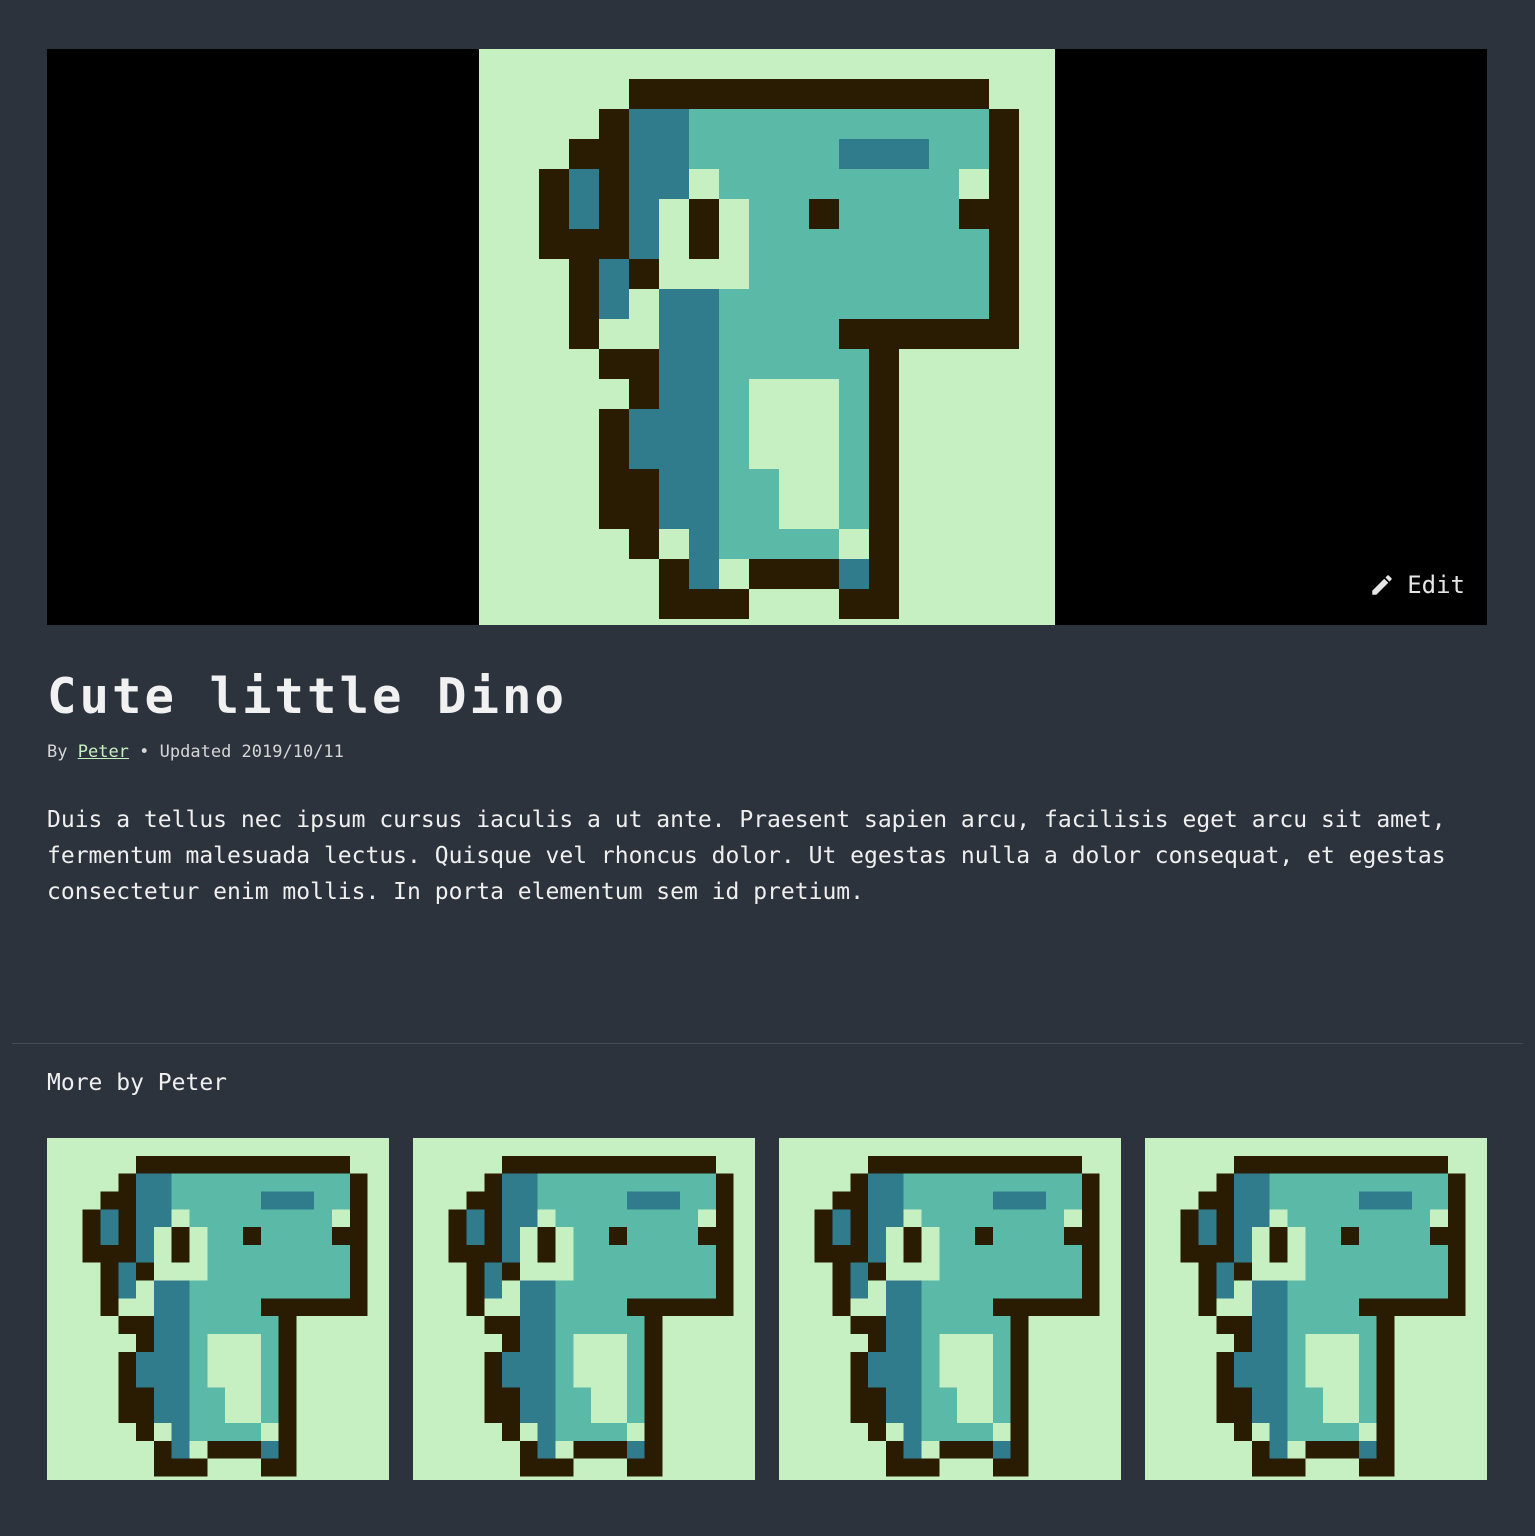  What do you see at coordinates (251, 752) in the screenshot?
I see `updated-date: Updated 2019/10/11` at bounding box center [251, 752].